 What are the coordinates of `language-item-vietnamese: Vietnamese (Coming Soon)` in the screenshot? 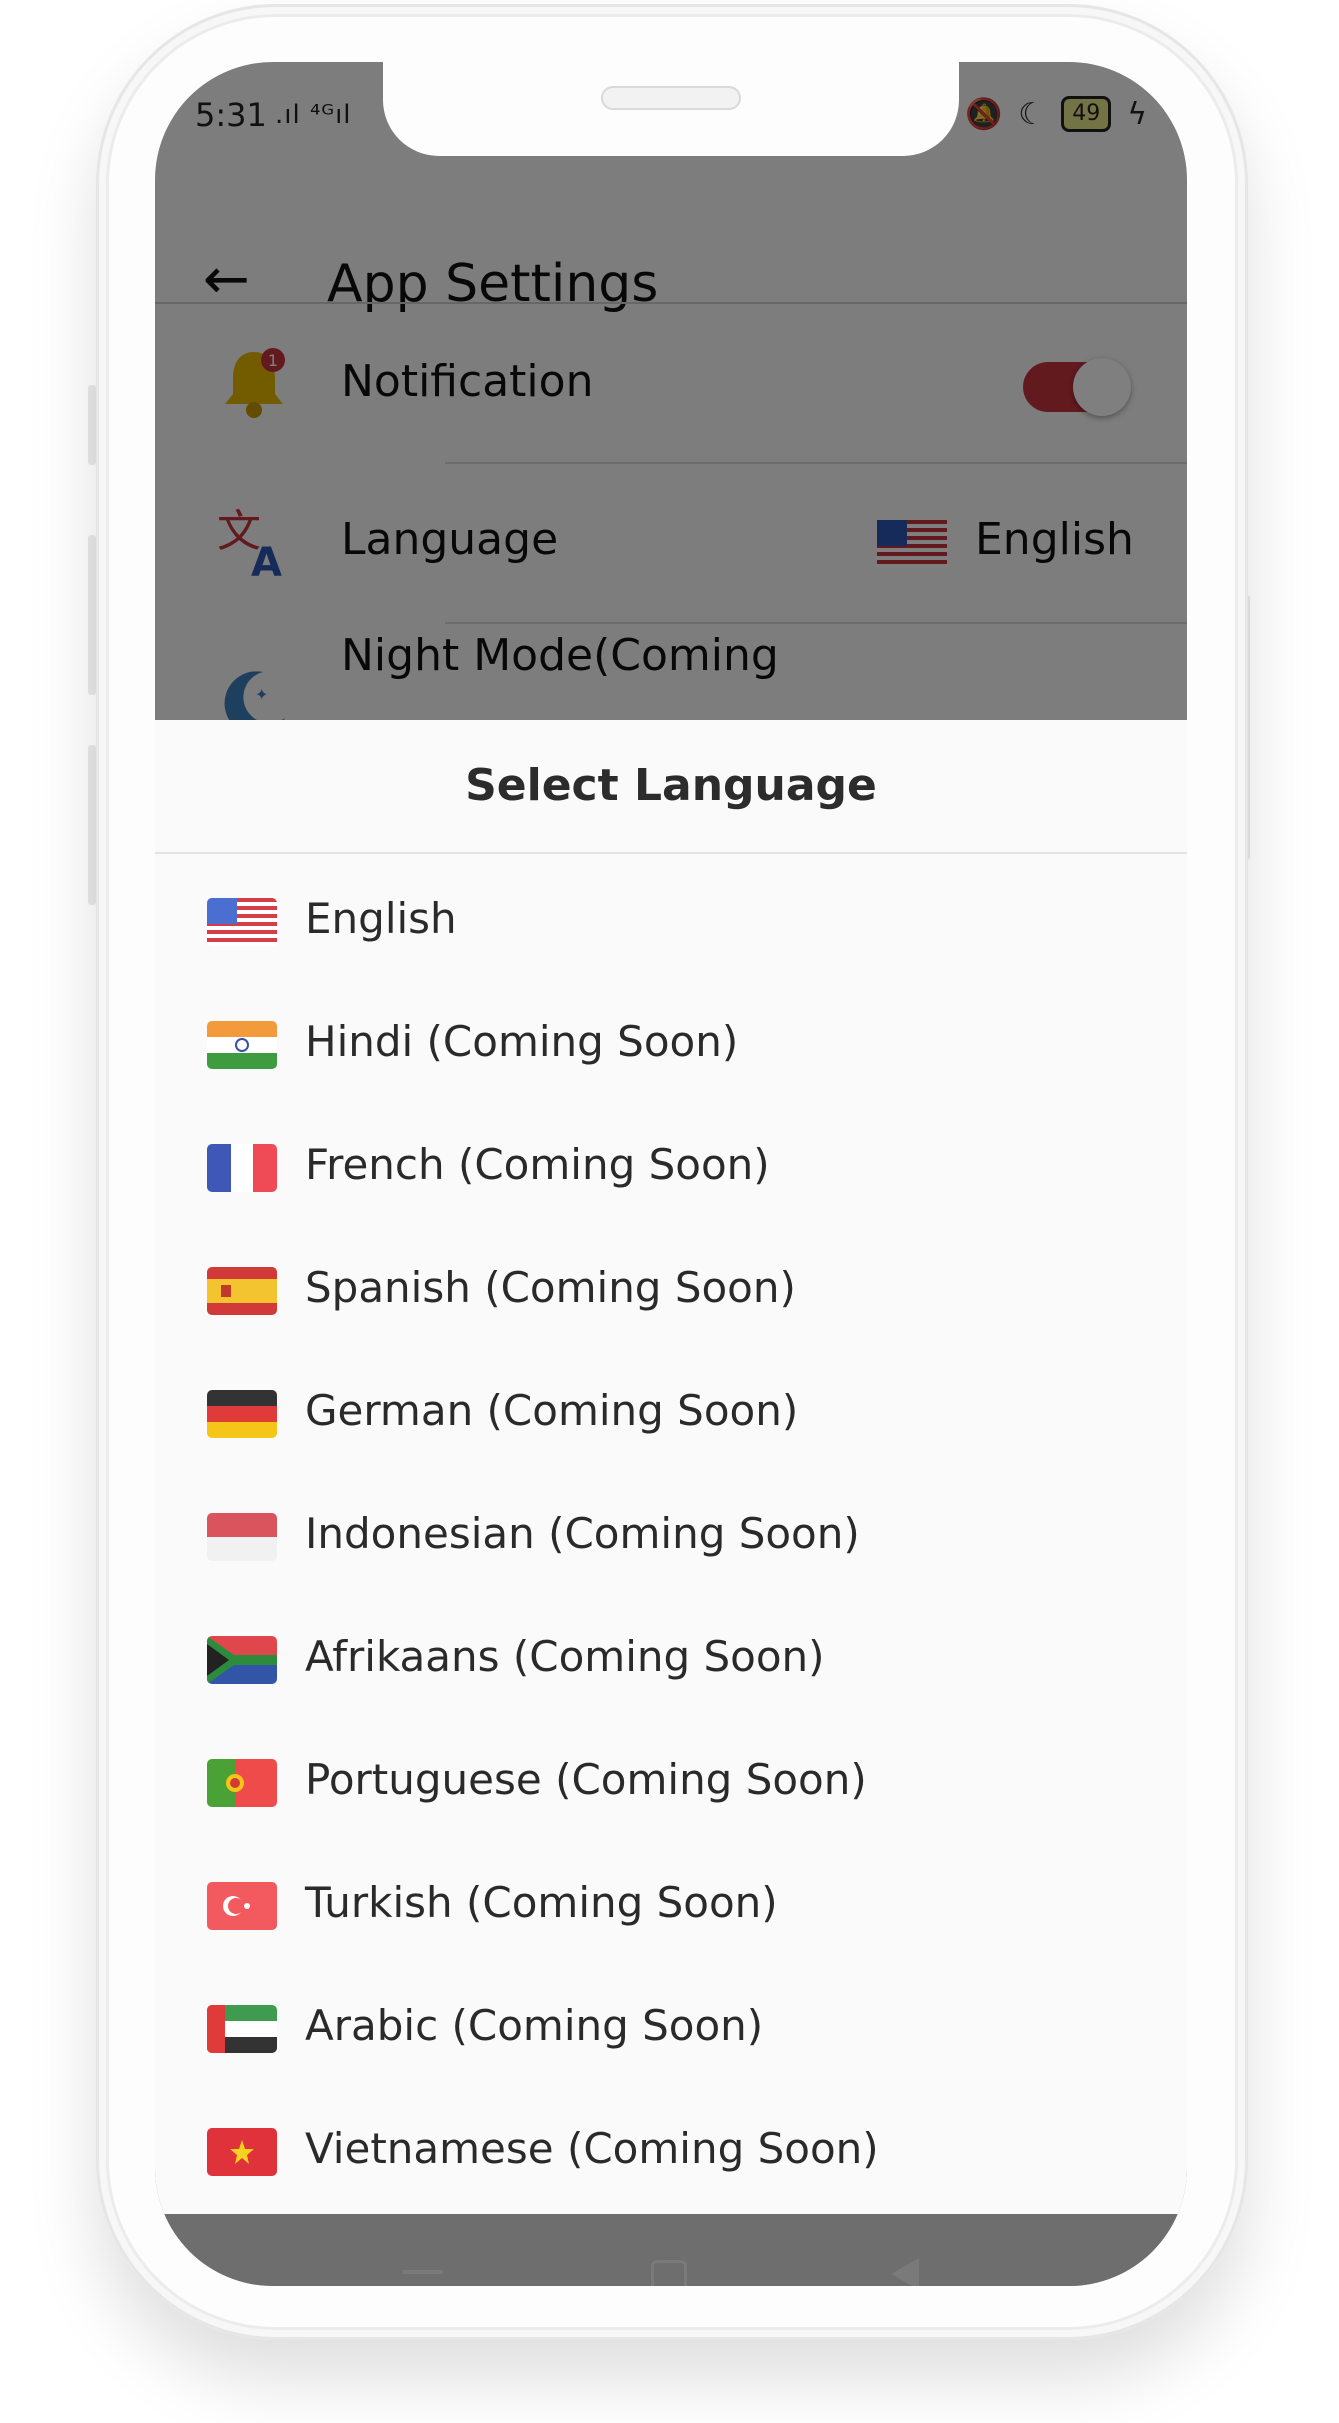 It's located at (671, 2151).